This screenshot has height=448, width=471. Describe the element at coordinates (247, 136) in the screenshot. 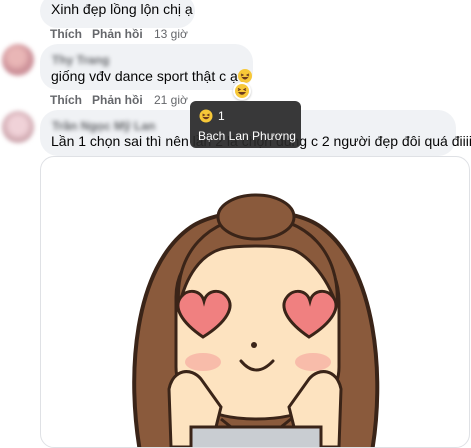

I see `reactor-name: Bạch Lan Phương` at that location.